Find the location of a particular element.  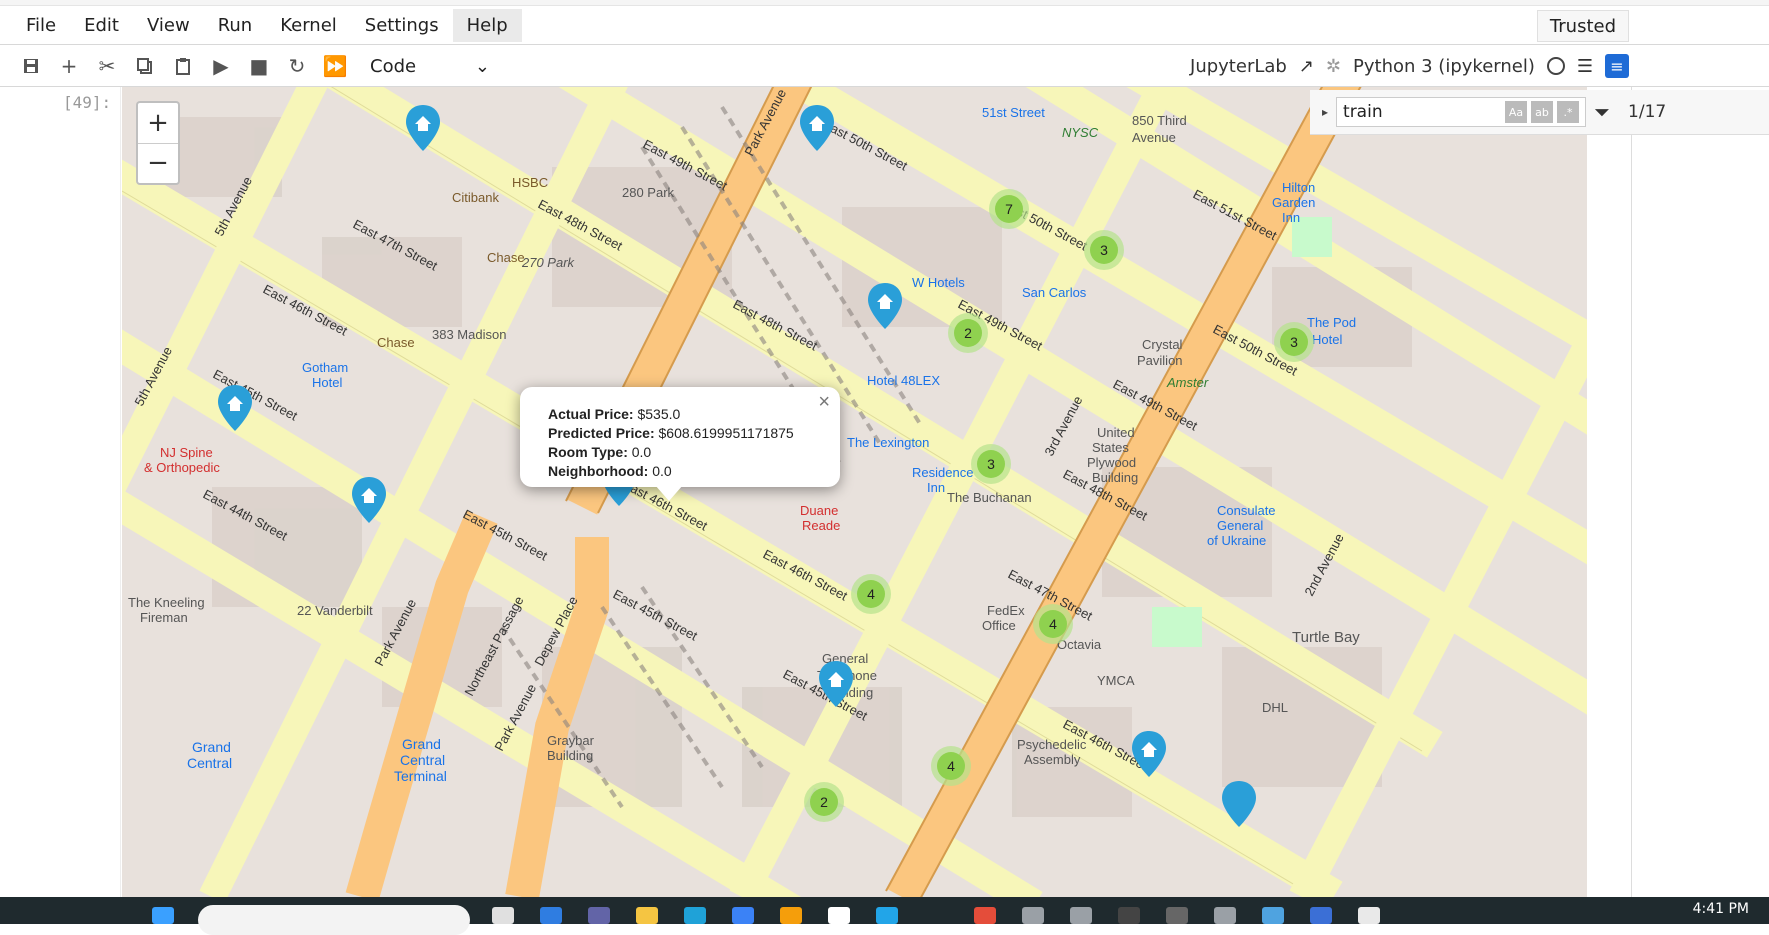

run-icon: ▶ is located at coordinates (221, 66).